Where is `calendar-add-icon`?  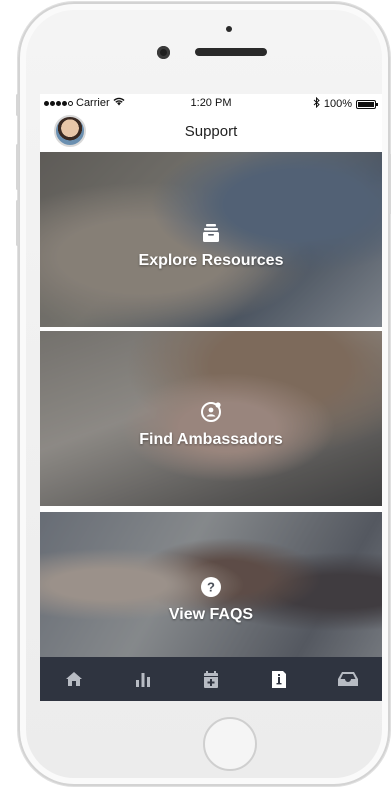
calendar-add-icon is located at coordinates (211, 679).